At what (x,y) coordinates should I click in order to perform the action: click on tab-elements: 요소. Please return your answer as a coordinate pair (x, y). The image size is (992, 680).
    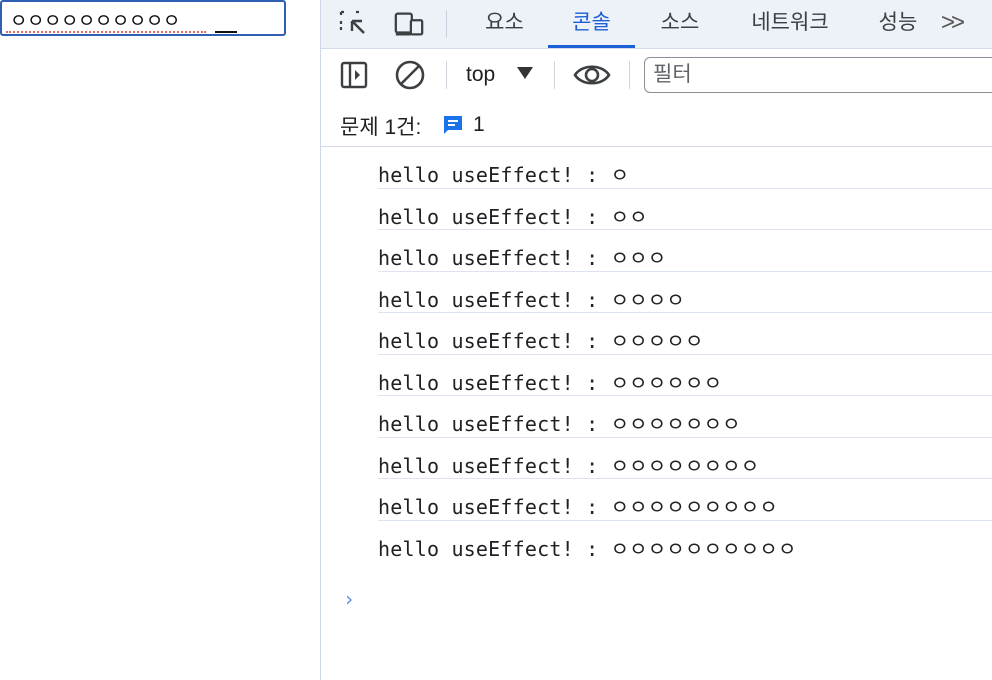
    Looking at the image, I should click on (504, 24).